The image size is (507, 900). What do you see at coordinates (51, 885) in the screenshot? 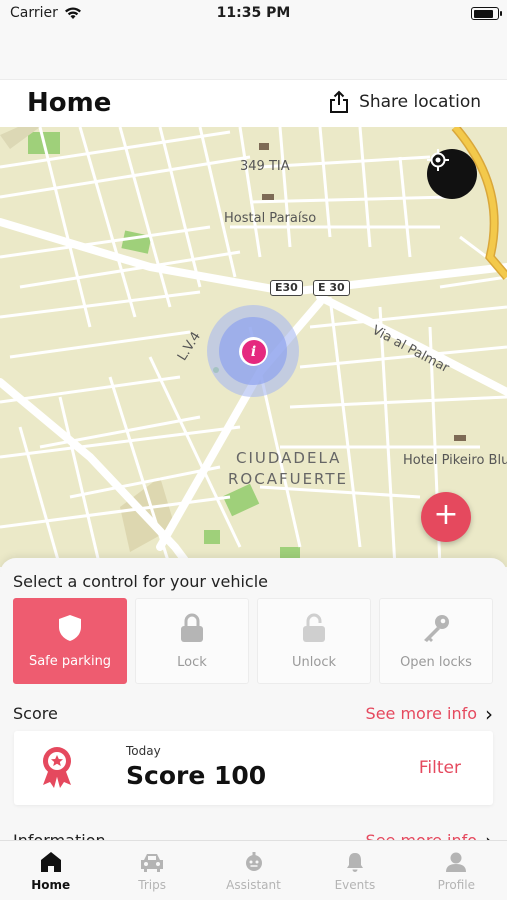
I see `tab-label: Home` at bounding box center [51, 885].